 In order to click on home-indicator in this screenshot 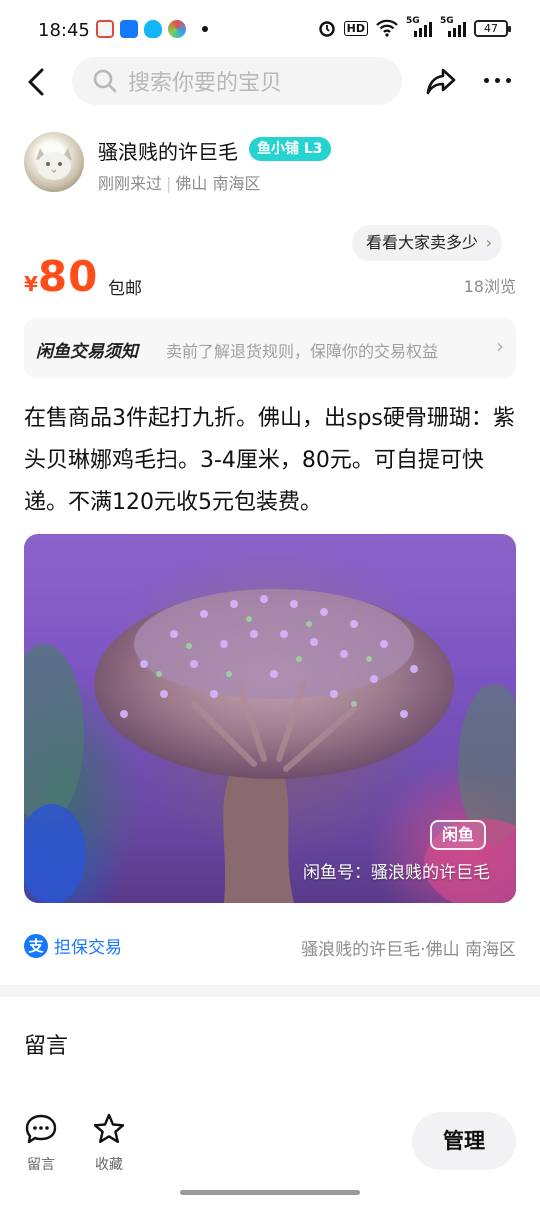, I will do `click(270, 1192)`.